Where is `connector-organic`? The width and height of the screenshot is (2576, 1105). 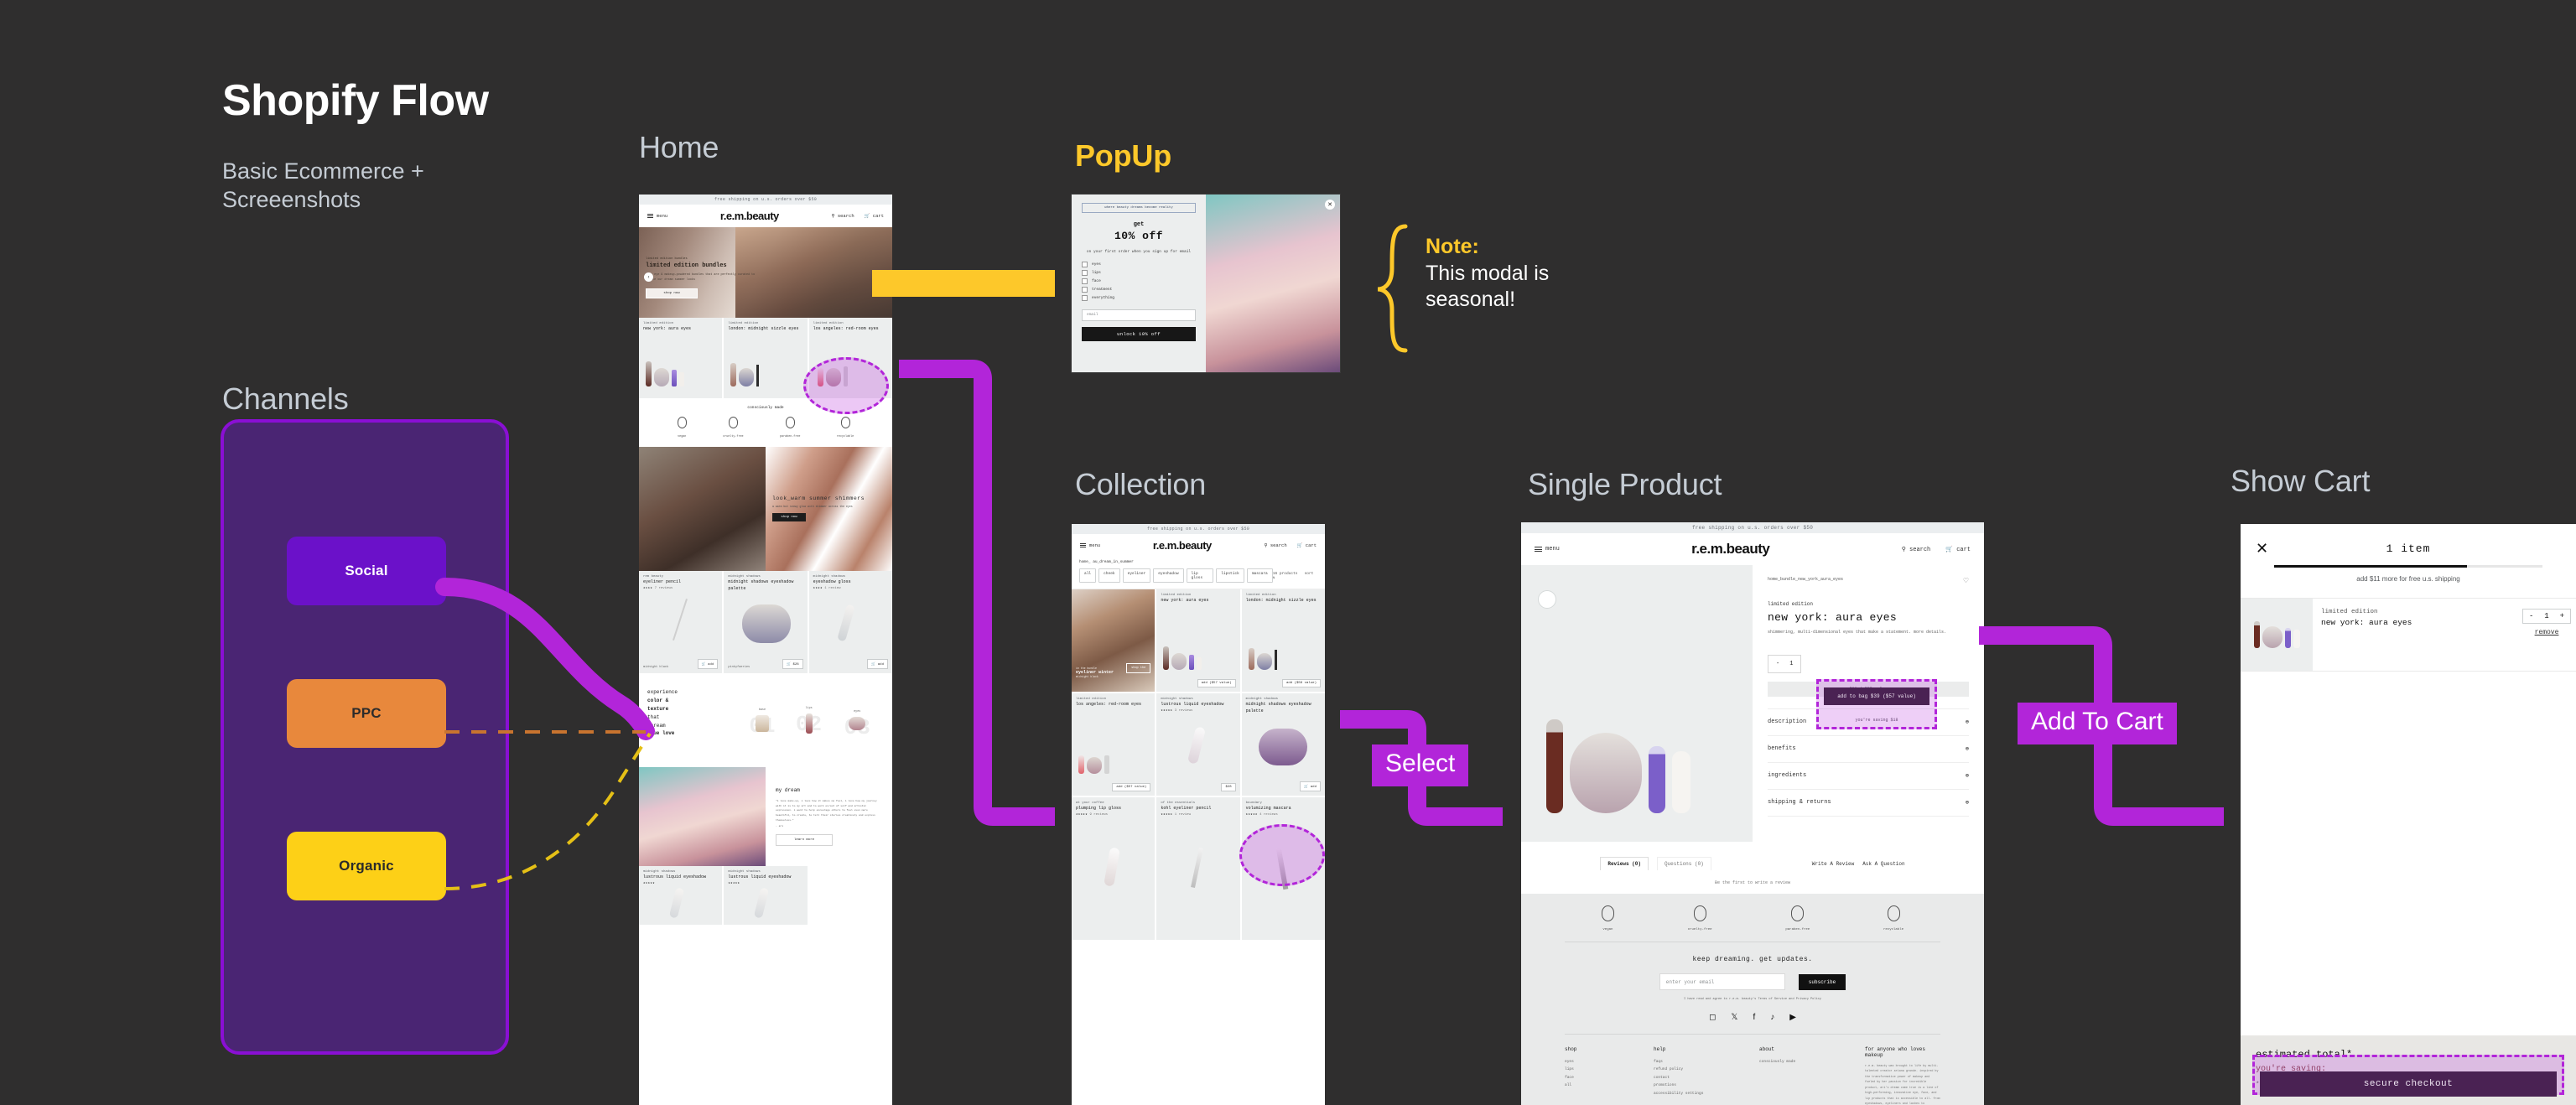
connector-organic is located at coordinates (548, 811).